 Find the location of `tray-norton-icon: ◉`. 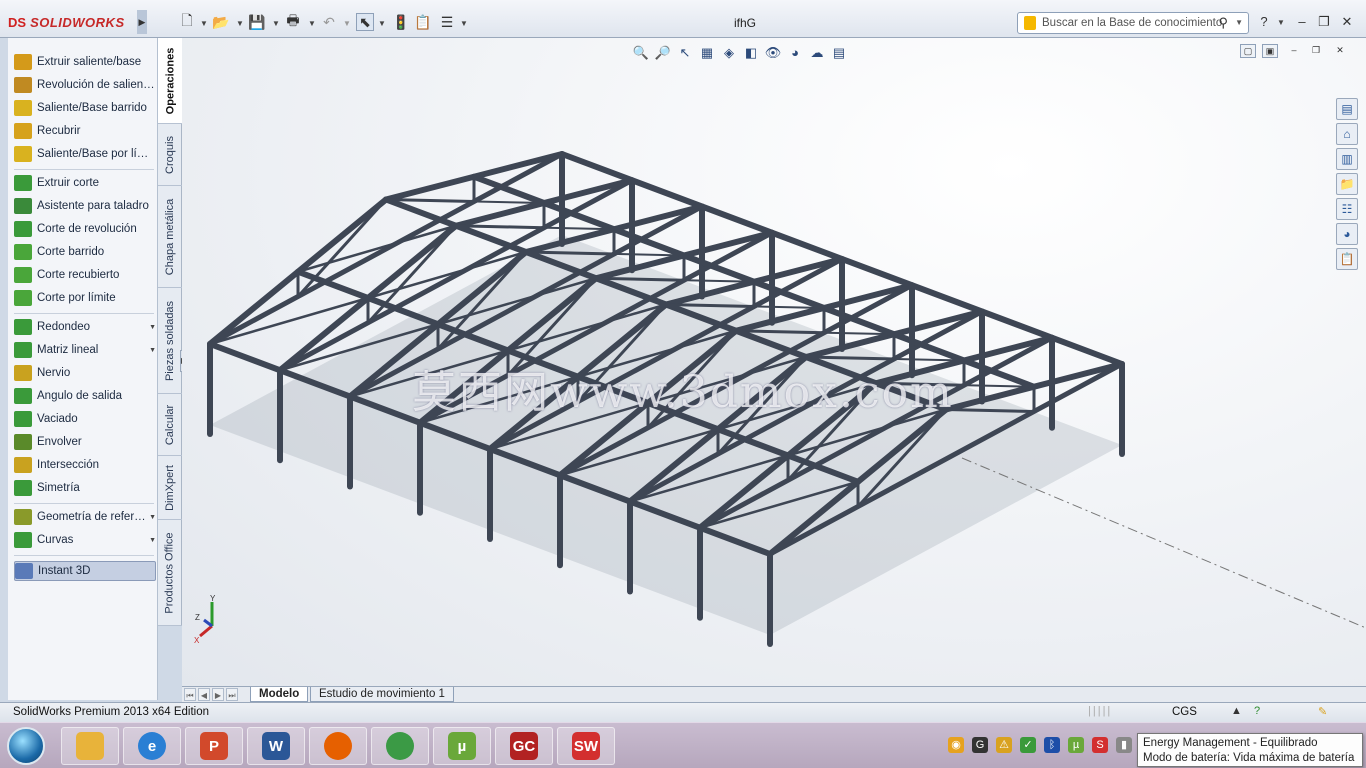

tray-norton-icon: ◉ is located at coordinates (956, 745).